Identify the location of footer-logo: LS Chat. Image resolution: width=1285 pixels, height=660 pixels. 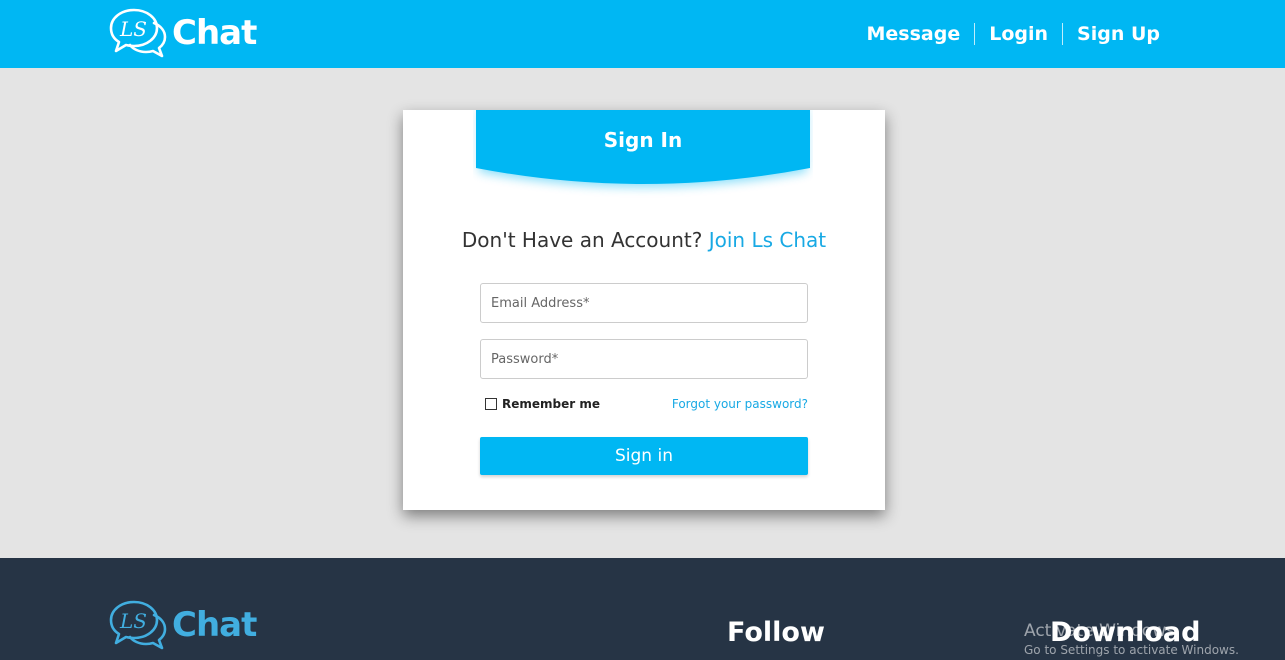
(182, 625).